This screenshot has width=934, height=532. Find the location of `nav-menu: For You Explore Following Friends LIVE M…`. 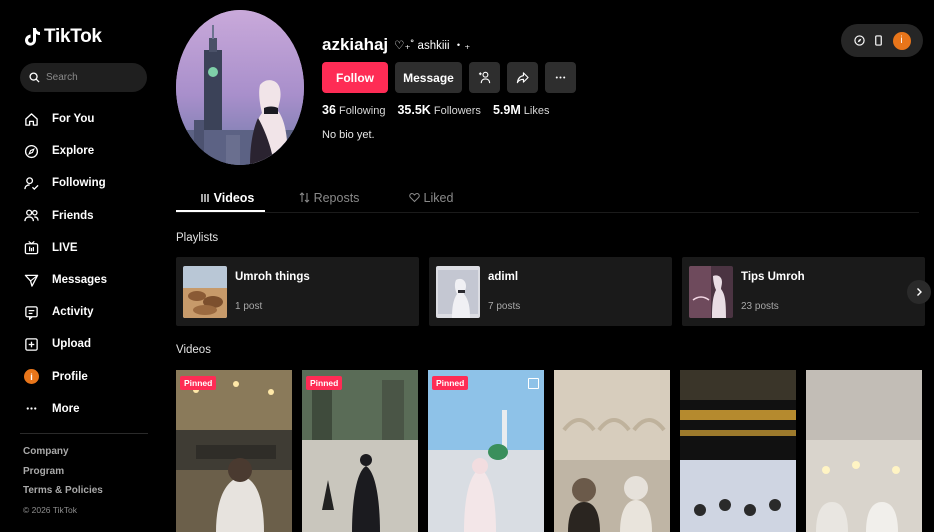

nav-menu: For You Explore Following Friends LIVE M… is located at coordinates (65, 264).